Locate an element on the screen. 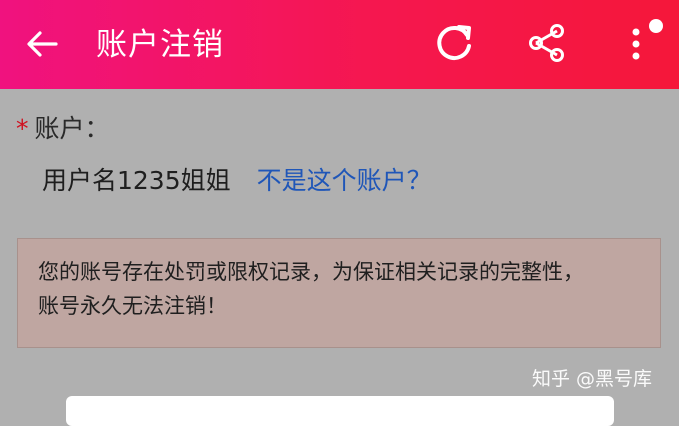  bottom-action-button is located at coordinates (340, 411).